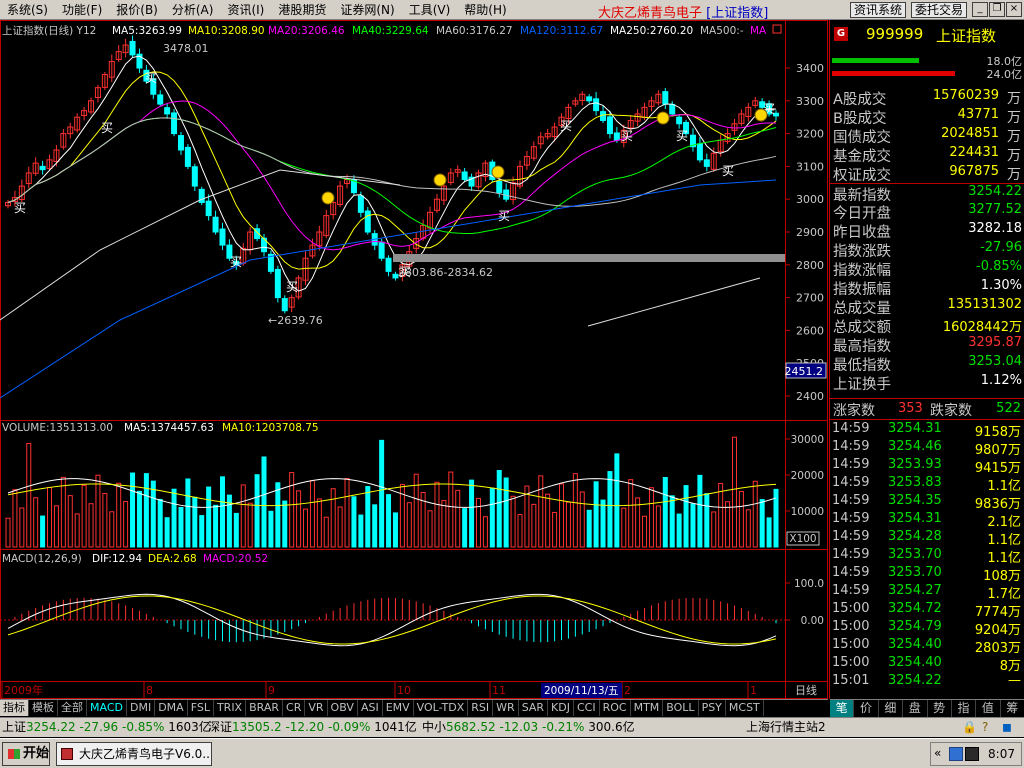 This screenshot has height=768, width=1024. What do you see at coordinates (367, 10) in the screenshot?
I see `menu-item: 证券网(N)` at bounding box center [367, 10].